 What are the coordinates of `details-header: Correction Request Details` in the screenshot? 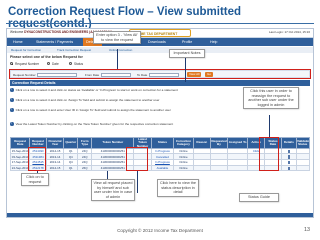 It's located at (160, 83).